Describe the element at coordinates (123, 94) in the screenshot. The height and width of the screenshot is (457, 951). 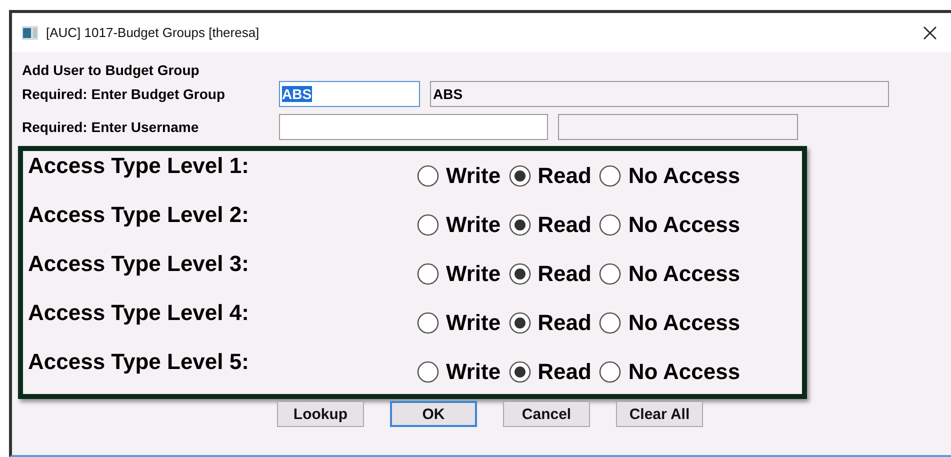
I see `field-label: Required: Enter Budget Group` at that location.